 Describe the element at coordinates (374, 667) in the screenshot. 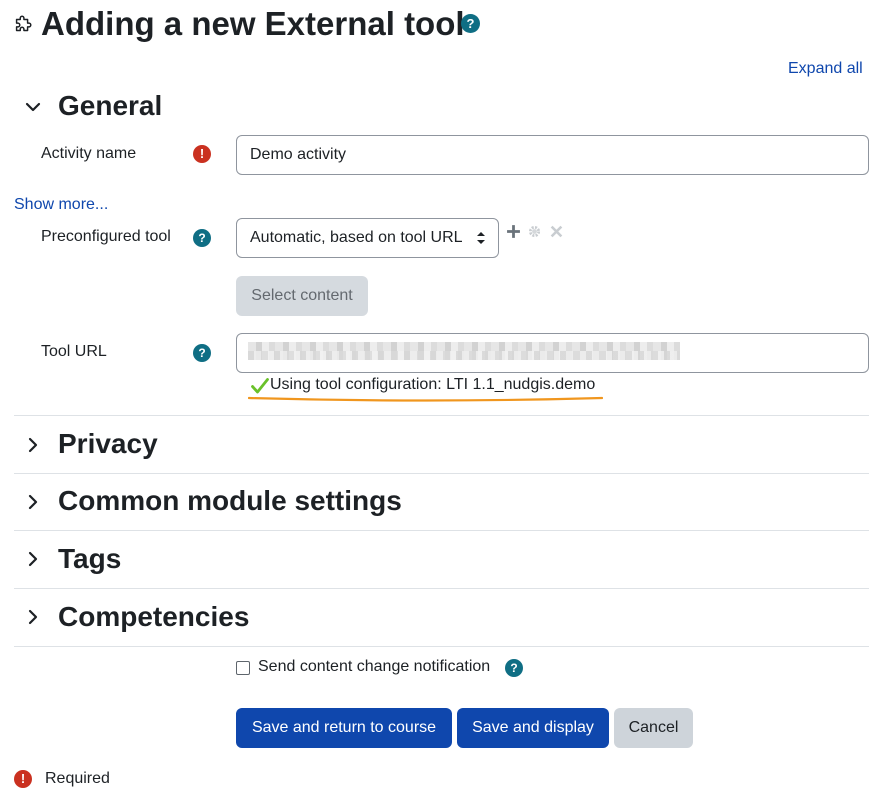

I see `send-notification-label: Send content change notification` at that location.